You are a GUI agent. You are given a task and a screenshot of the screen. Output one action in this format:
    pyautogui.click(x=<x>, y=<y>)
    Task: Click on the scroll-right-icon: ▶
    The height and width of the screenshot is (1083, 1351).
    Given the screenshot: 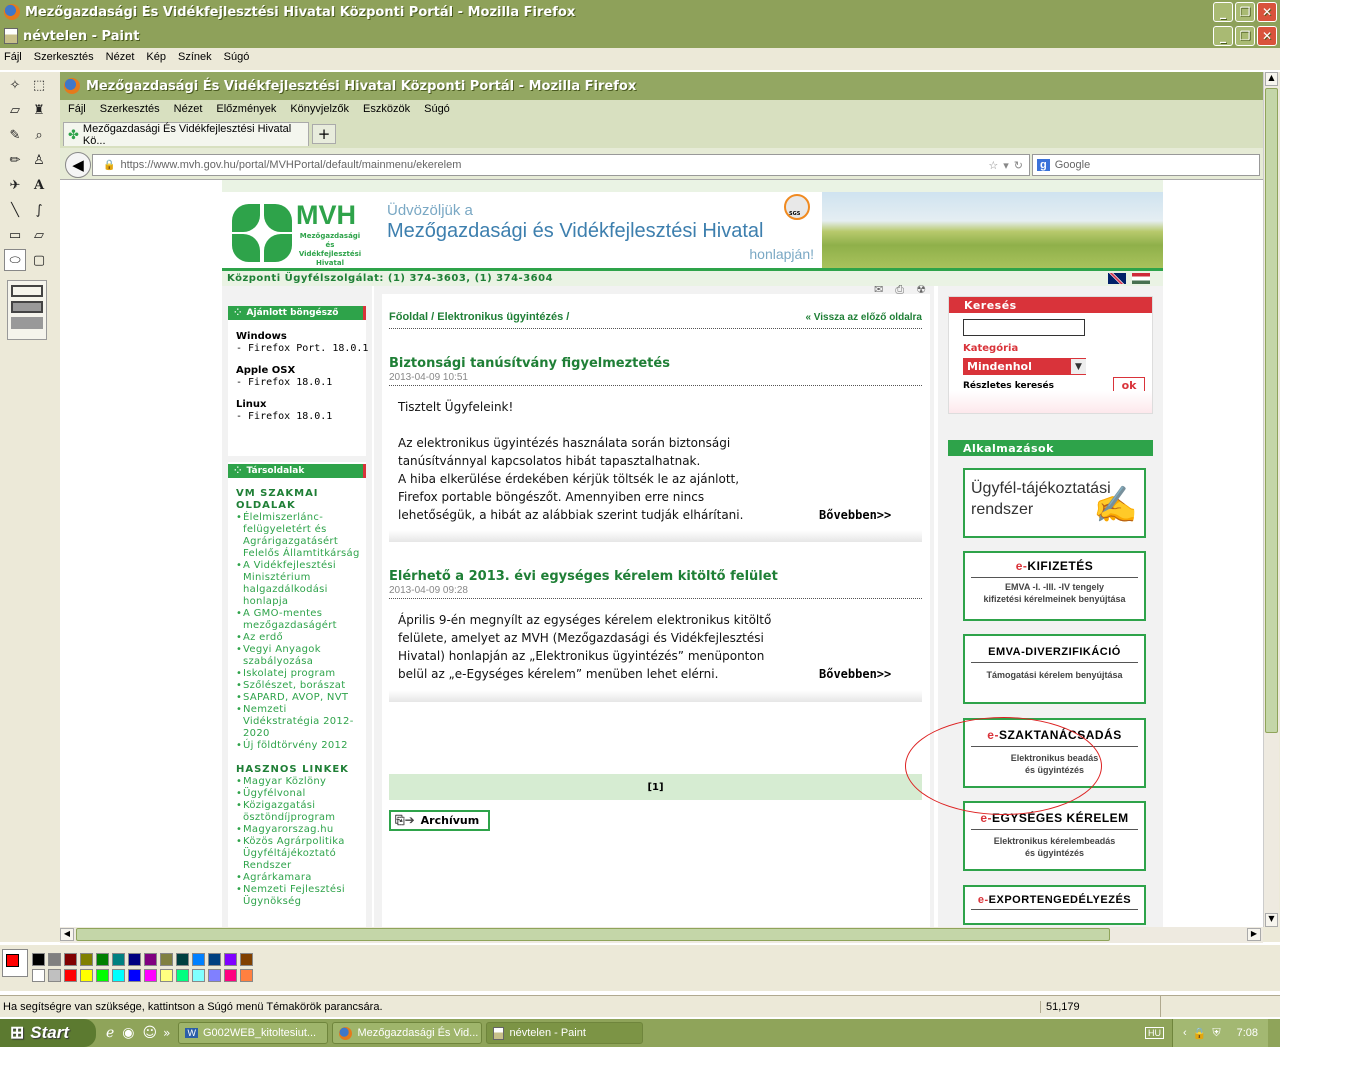 What is the action you would take?
    pyautogui.click(x=1254, y=934)
    